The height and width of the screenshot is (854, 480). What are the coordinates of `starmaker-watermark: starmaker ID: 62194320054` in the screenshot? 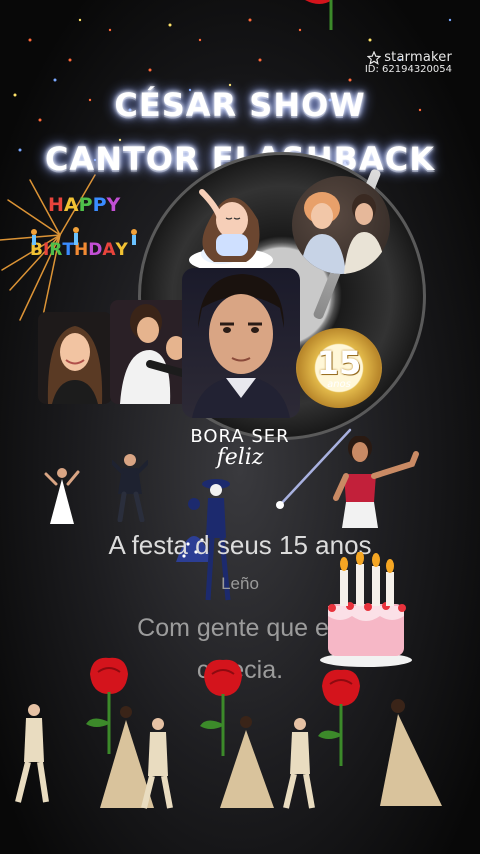 It's located at (408, 62).